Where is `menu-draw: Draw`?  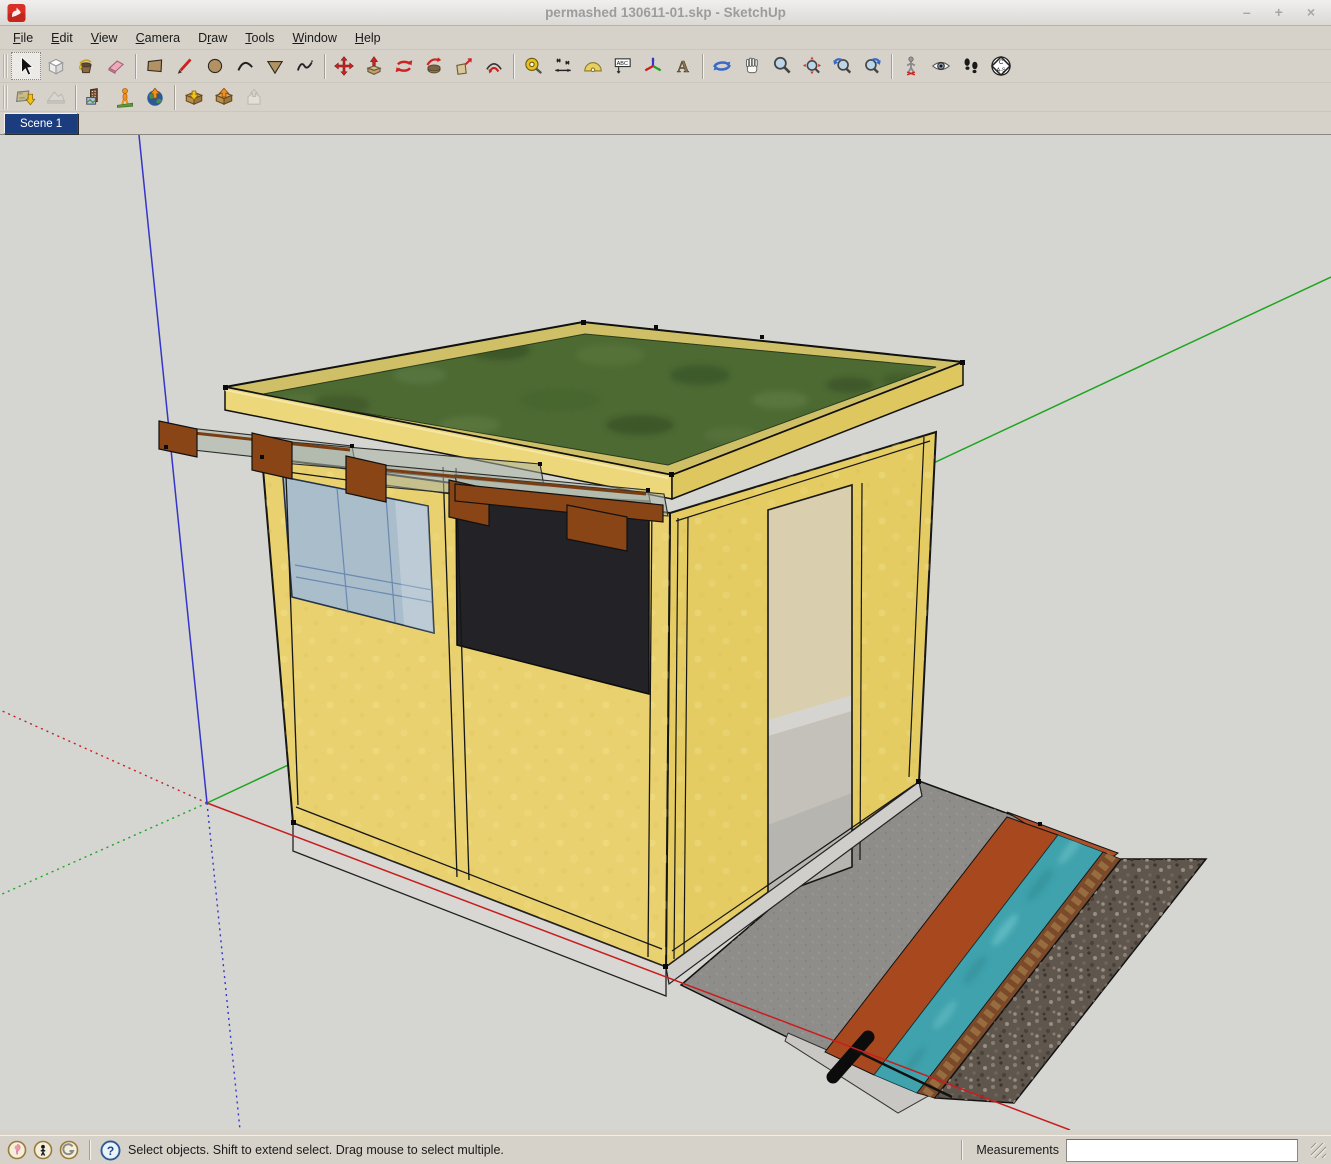 menu-draw: Draw is located at coordinates (212, 38).